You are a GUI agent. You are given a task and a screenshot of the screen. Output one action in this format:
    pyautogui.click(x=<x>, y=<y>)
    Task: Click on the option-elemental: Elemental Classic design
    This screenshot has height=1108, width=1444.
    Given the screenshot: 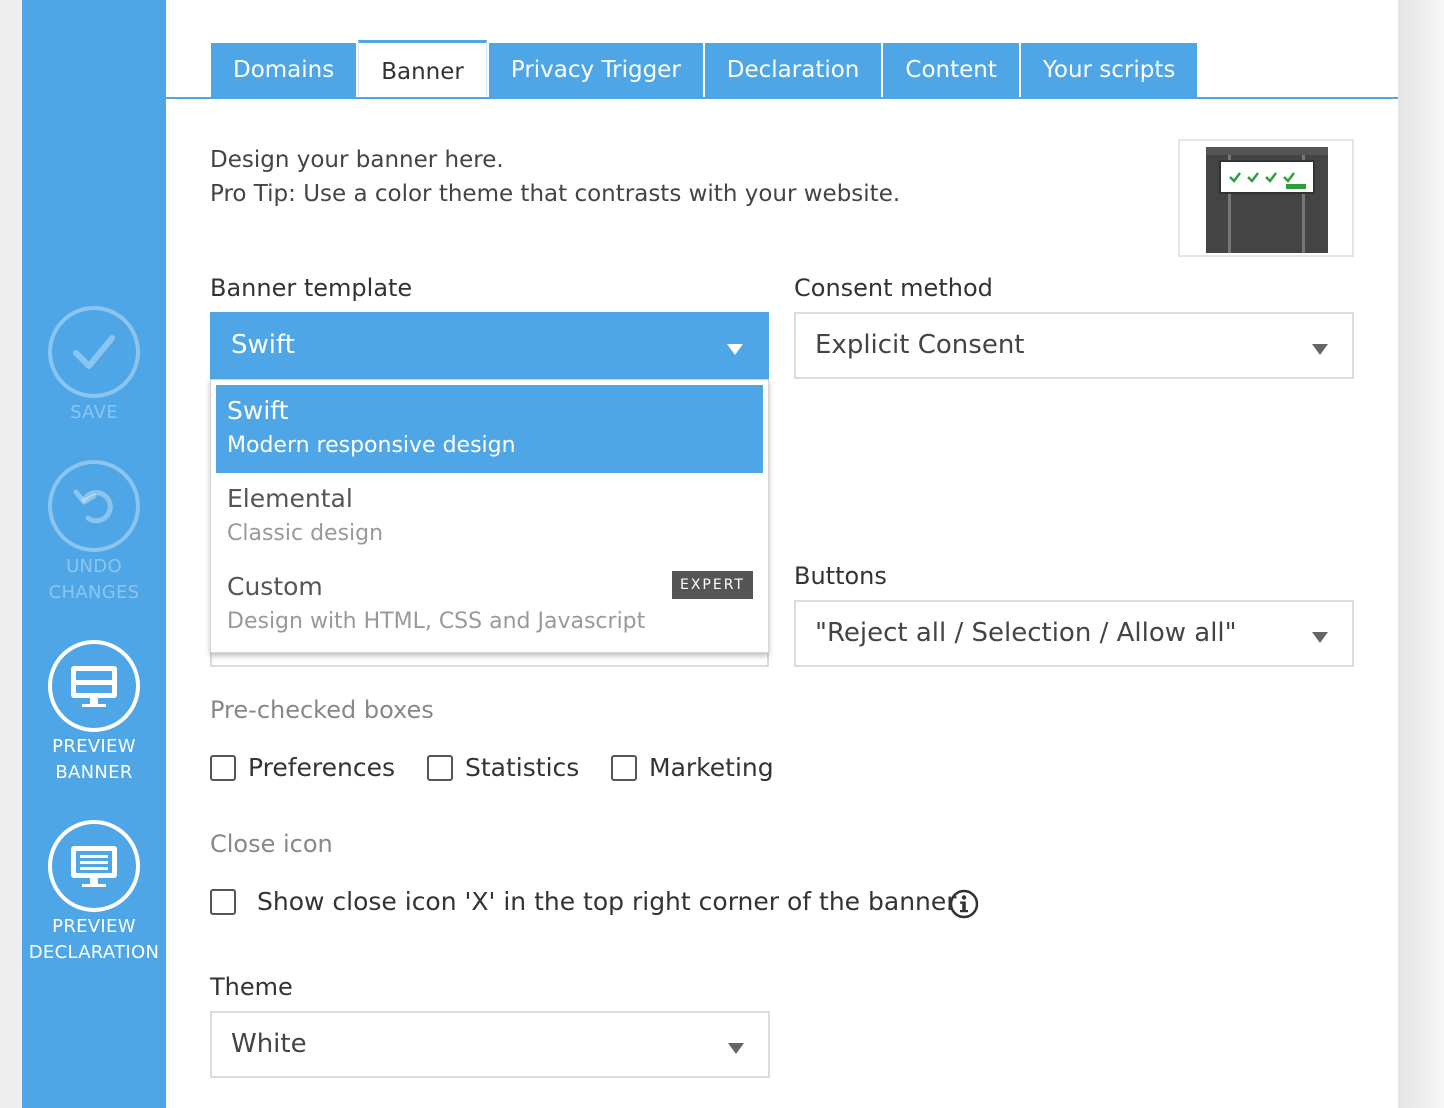 What is the action you would take?
    pyautogui.click(x=489, y=517)
    